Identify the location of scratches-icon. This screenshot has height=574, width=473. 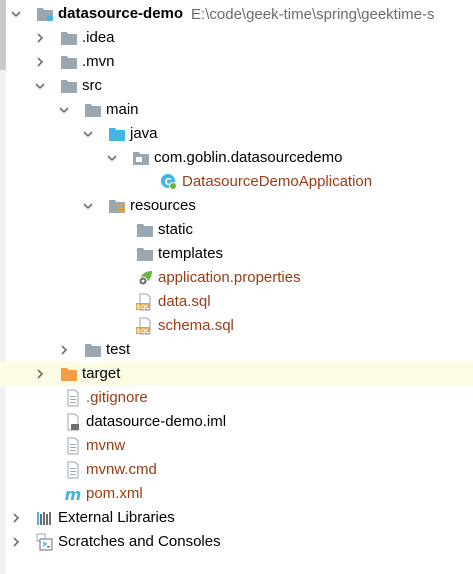
(45, 542).